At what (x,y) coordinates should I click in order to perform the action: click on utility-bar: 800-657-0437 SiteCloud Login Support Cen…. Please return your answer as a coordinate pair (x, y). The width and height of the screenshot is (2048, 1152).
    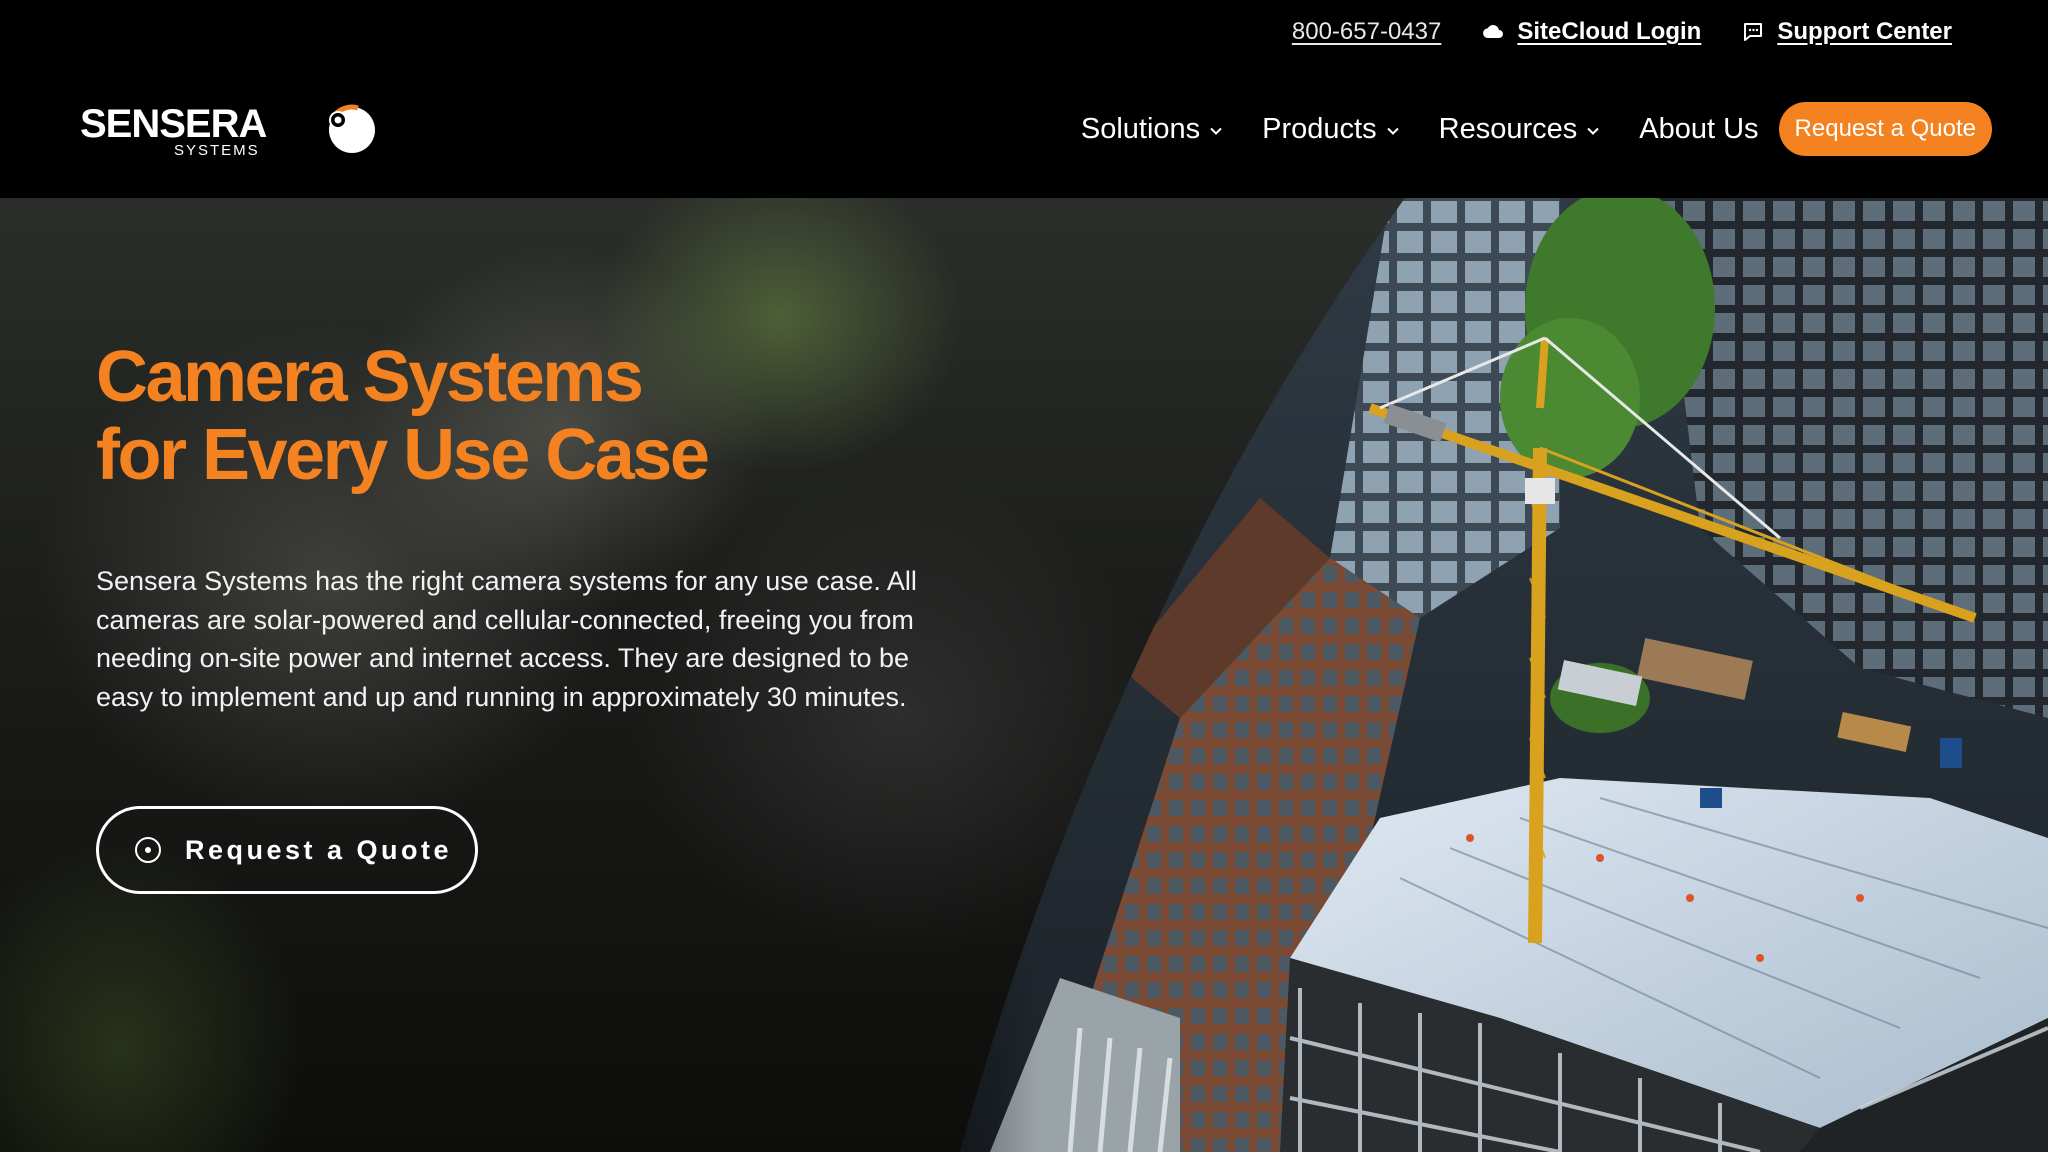
    Looking at the image, I should click on (1024, 35).